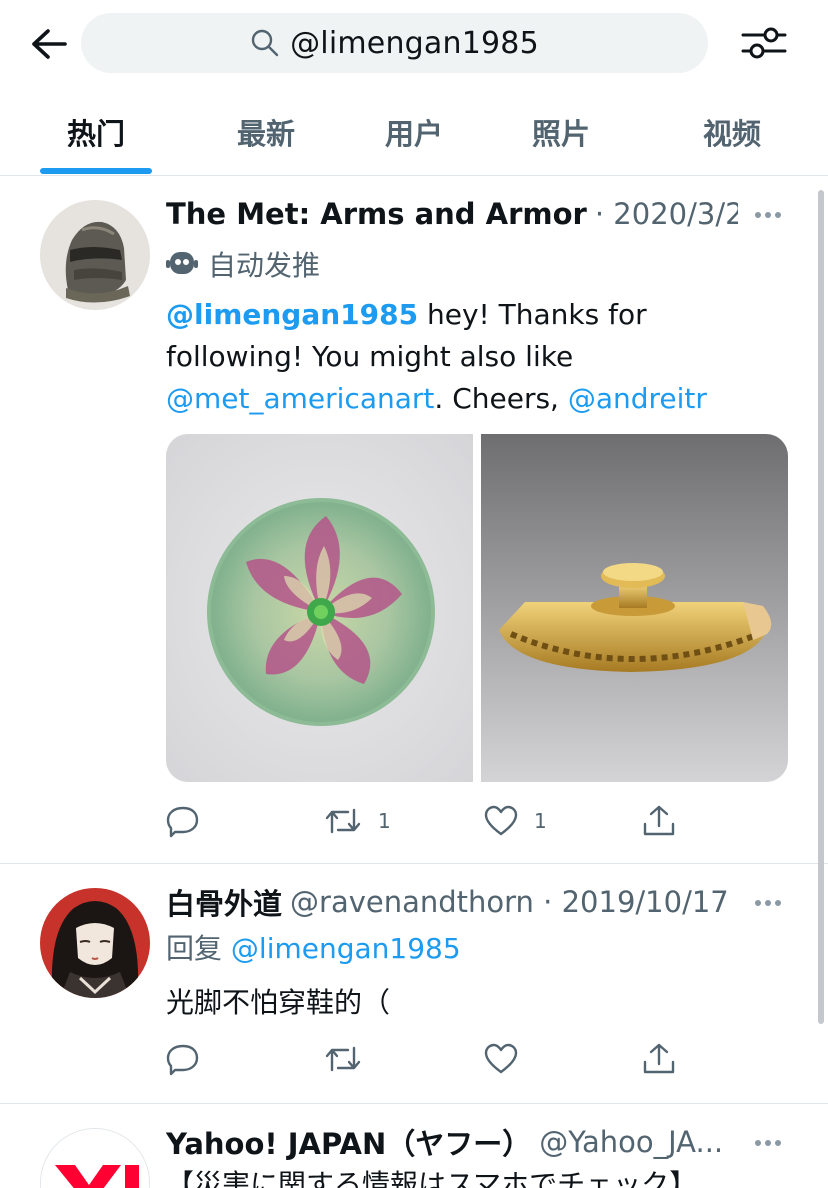  Describe the element at coordinates (96, 171) in the screenshot. I see `active-tab-indicator` at that location.